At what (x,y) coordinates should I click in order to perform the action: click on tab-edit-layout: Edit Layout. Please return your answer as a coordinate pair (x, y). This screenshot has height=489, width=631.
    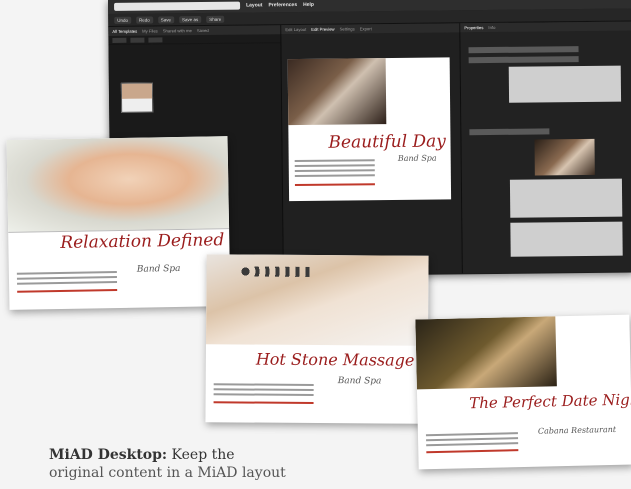
    Looking at the image, I should click on (295, 29).